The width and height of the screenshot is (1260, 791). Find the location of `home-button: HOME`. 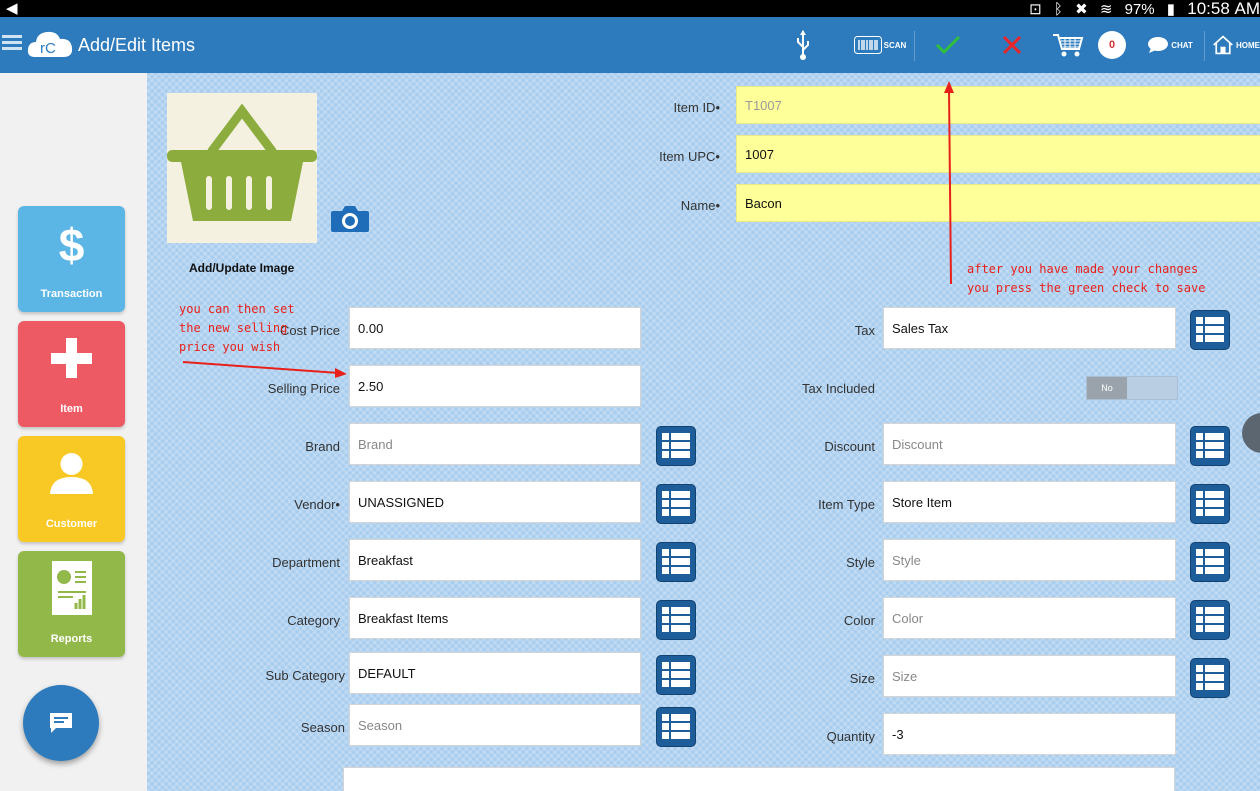

home-button: HOME is located at coordinates (1236, 45).